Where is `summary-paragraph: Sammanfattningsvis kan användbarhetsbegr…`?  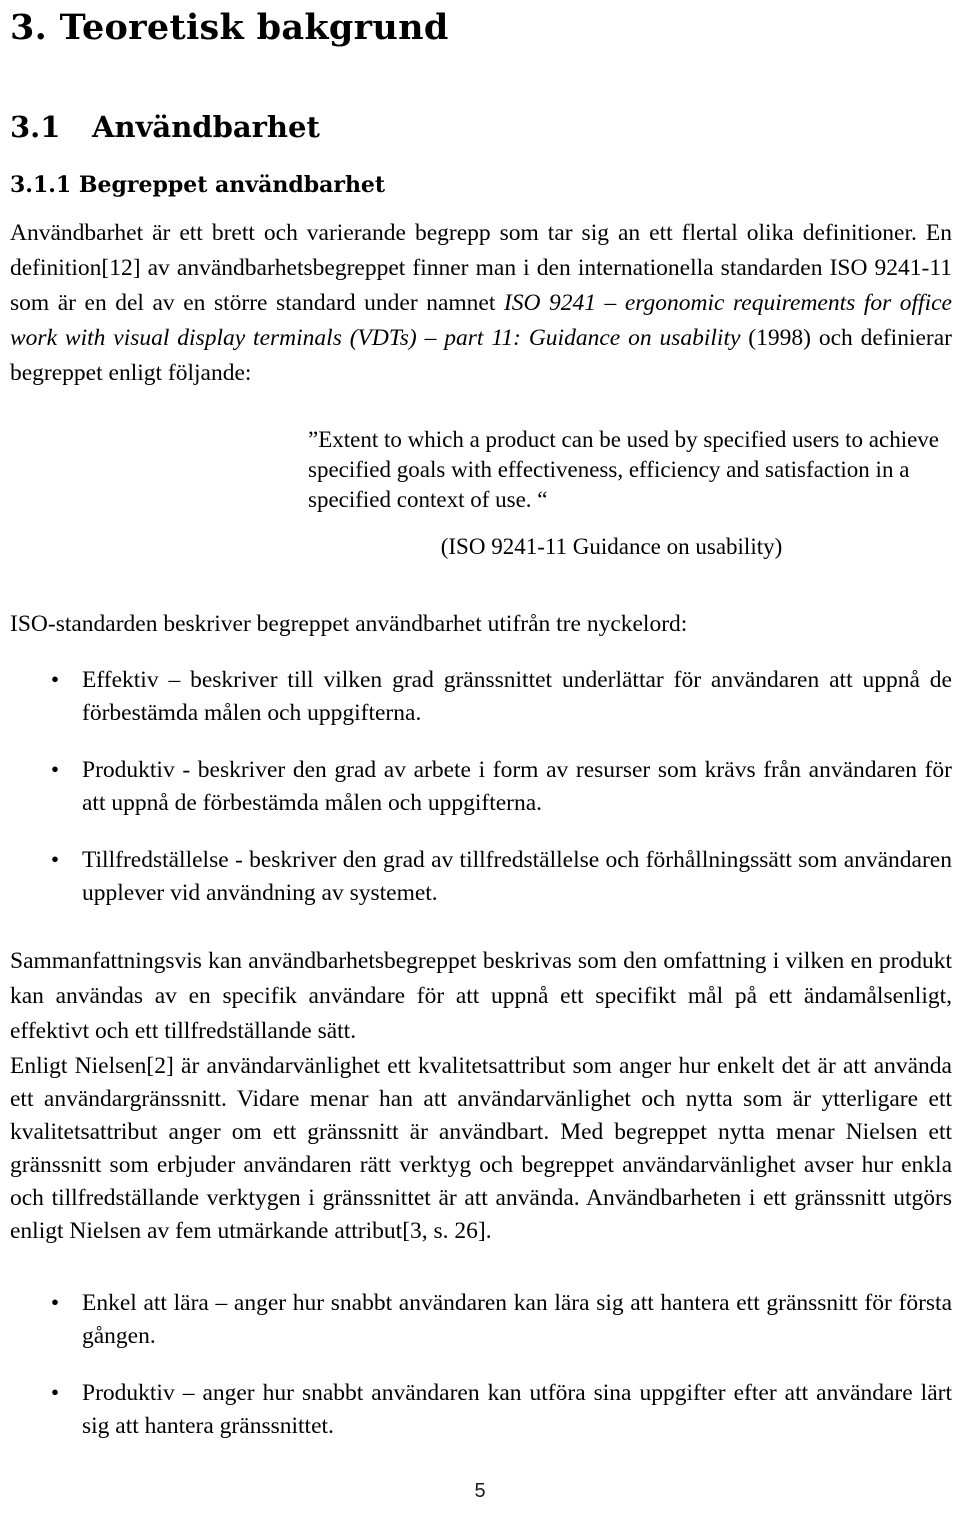
summary-paragraph: Sammanfattningsvis kan användbarhetsbegr… is located at coordinates (481, 996).